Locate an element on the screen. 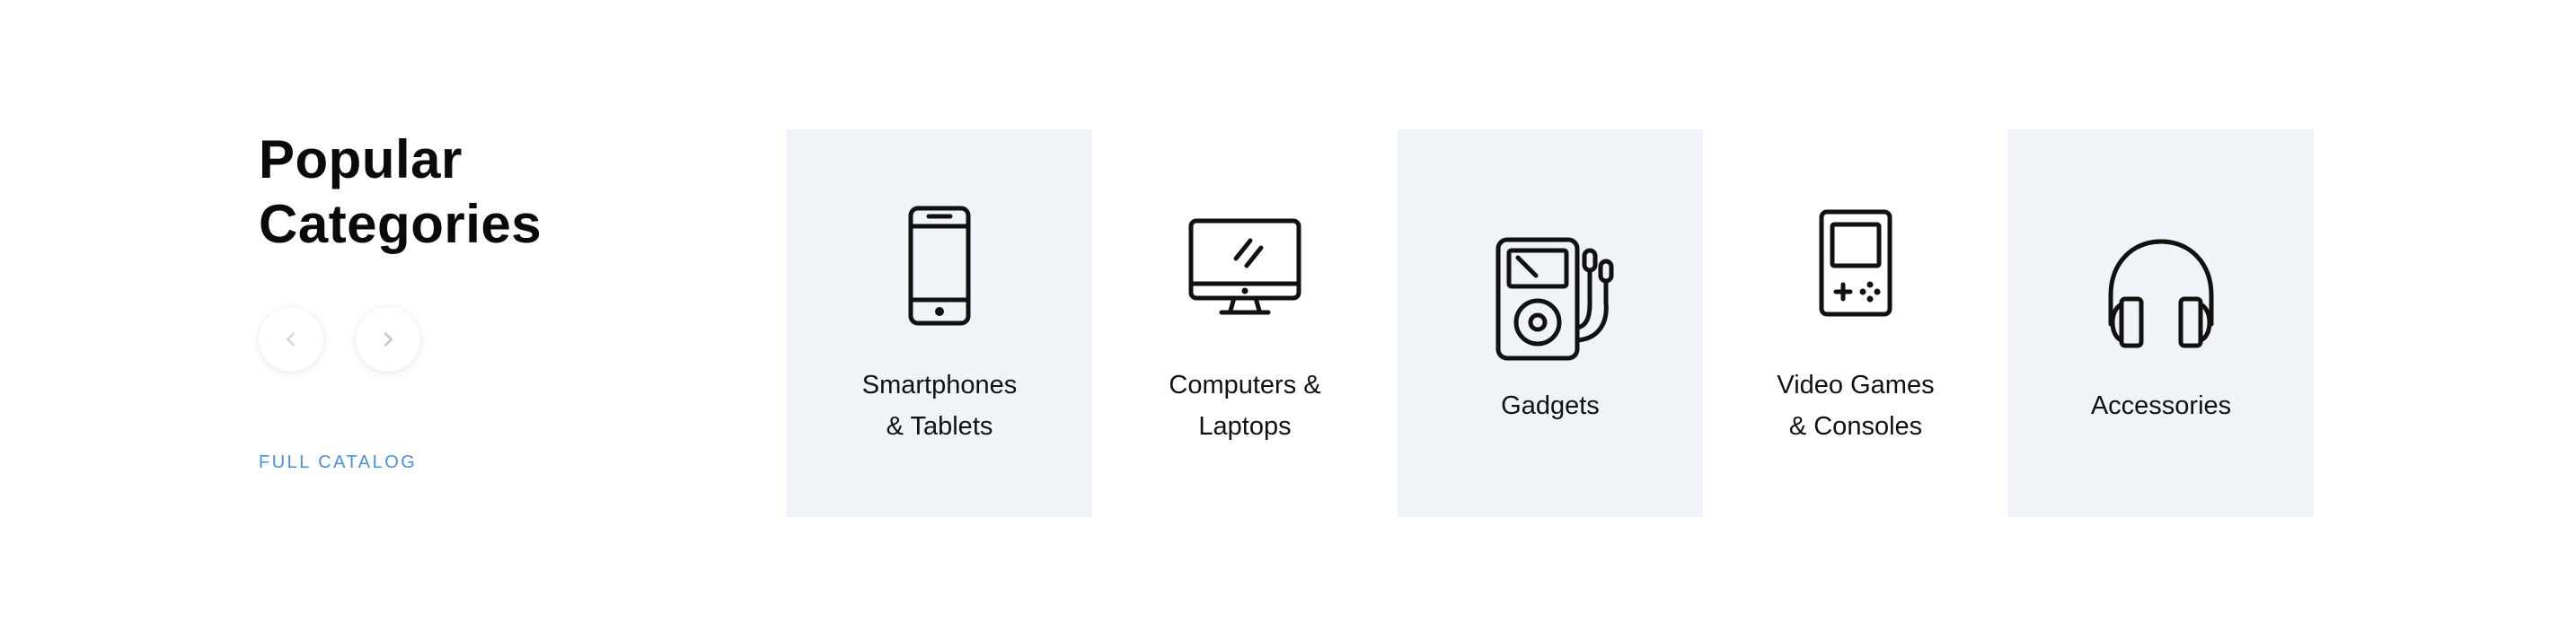 The height and width of the screenshot is (641, 2576). next-button is located at coordinates (388, 339).